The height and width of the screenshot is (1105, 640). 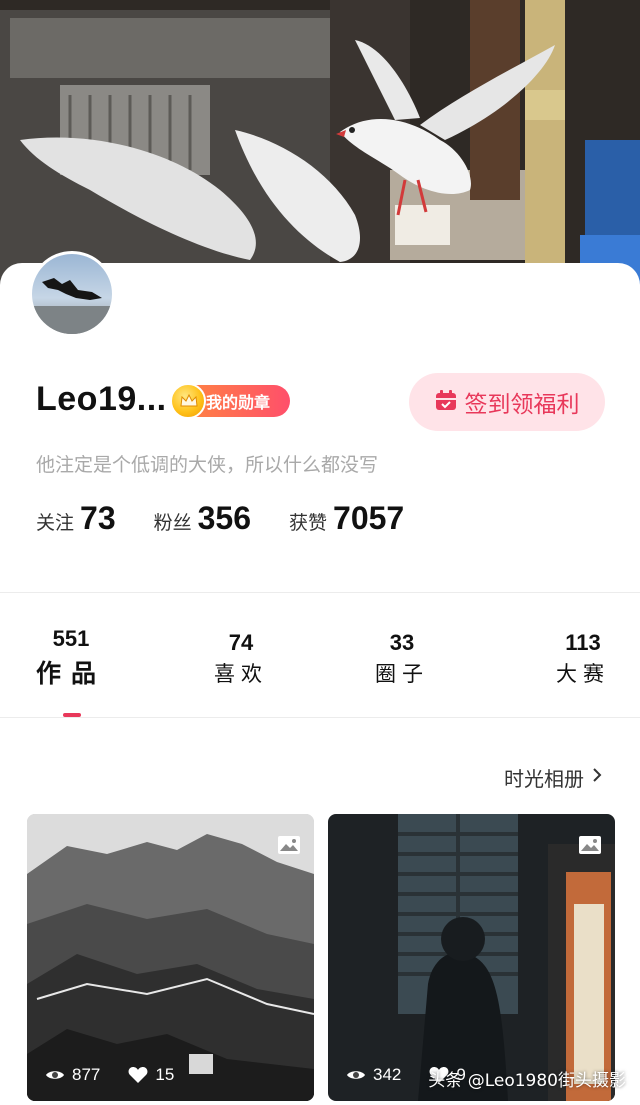 I want to click on tab-label: 喜欢, so click(x=241, y=674).